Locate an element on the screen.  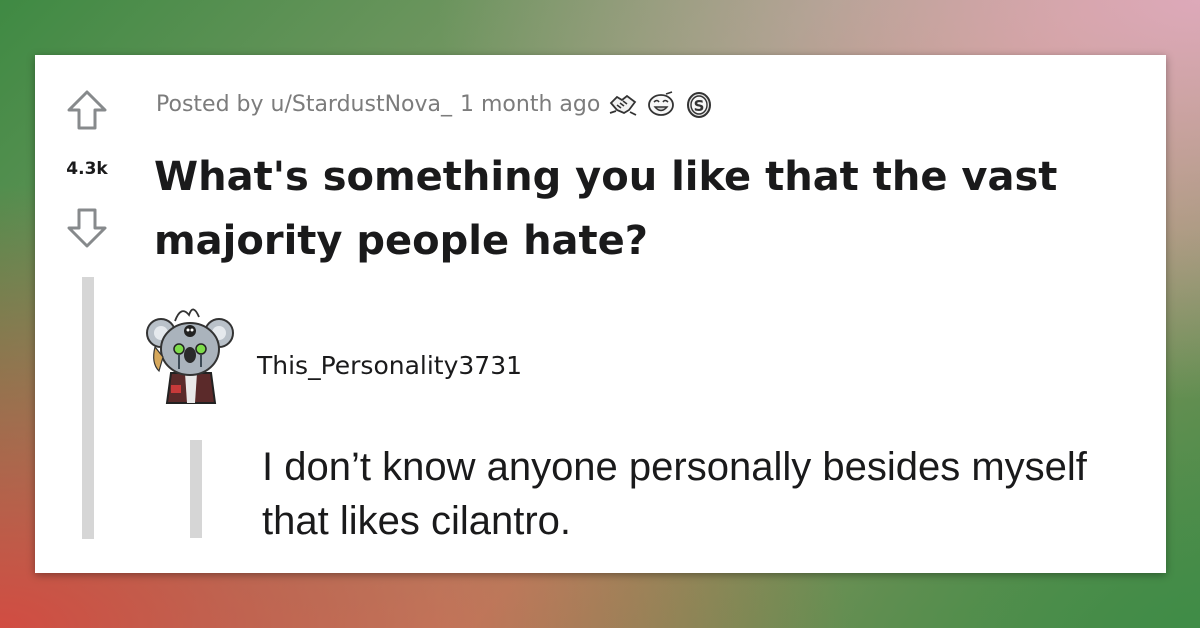
vote-score: 4.3k is located at coordinates (87, 169).